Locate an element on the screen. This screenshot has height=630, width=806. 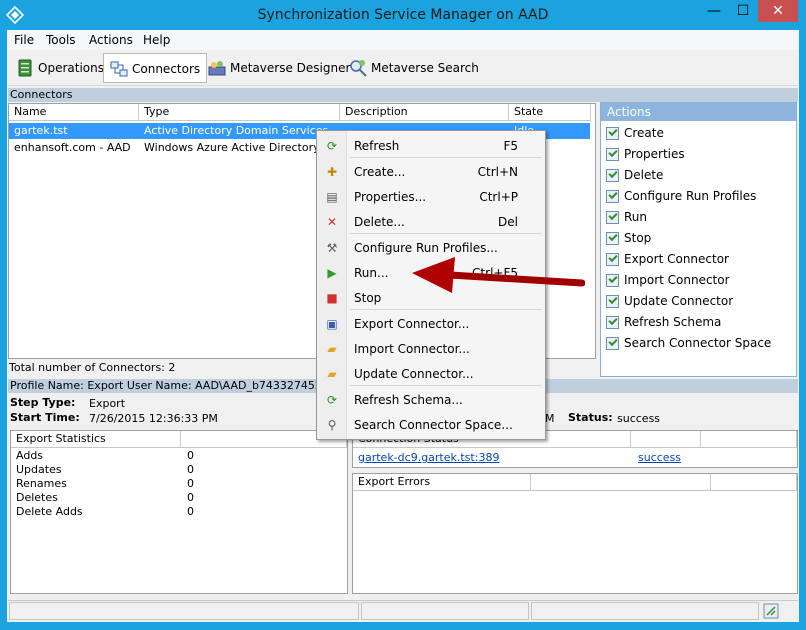
action-label: Update Connector is located at coordinates (679, 301).